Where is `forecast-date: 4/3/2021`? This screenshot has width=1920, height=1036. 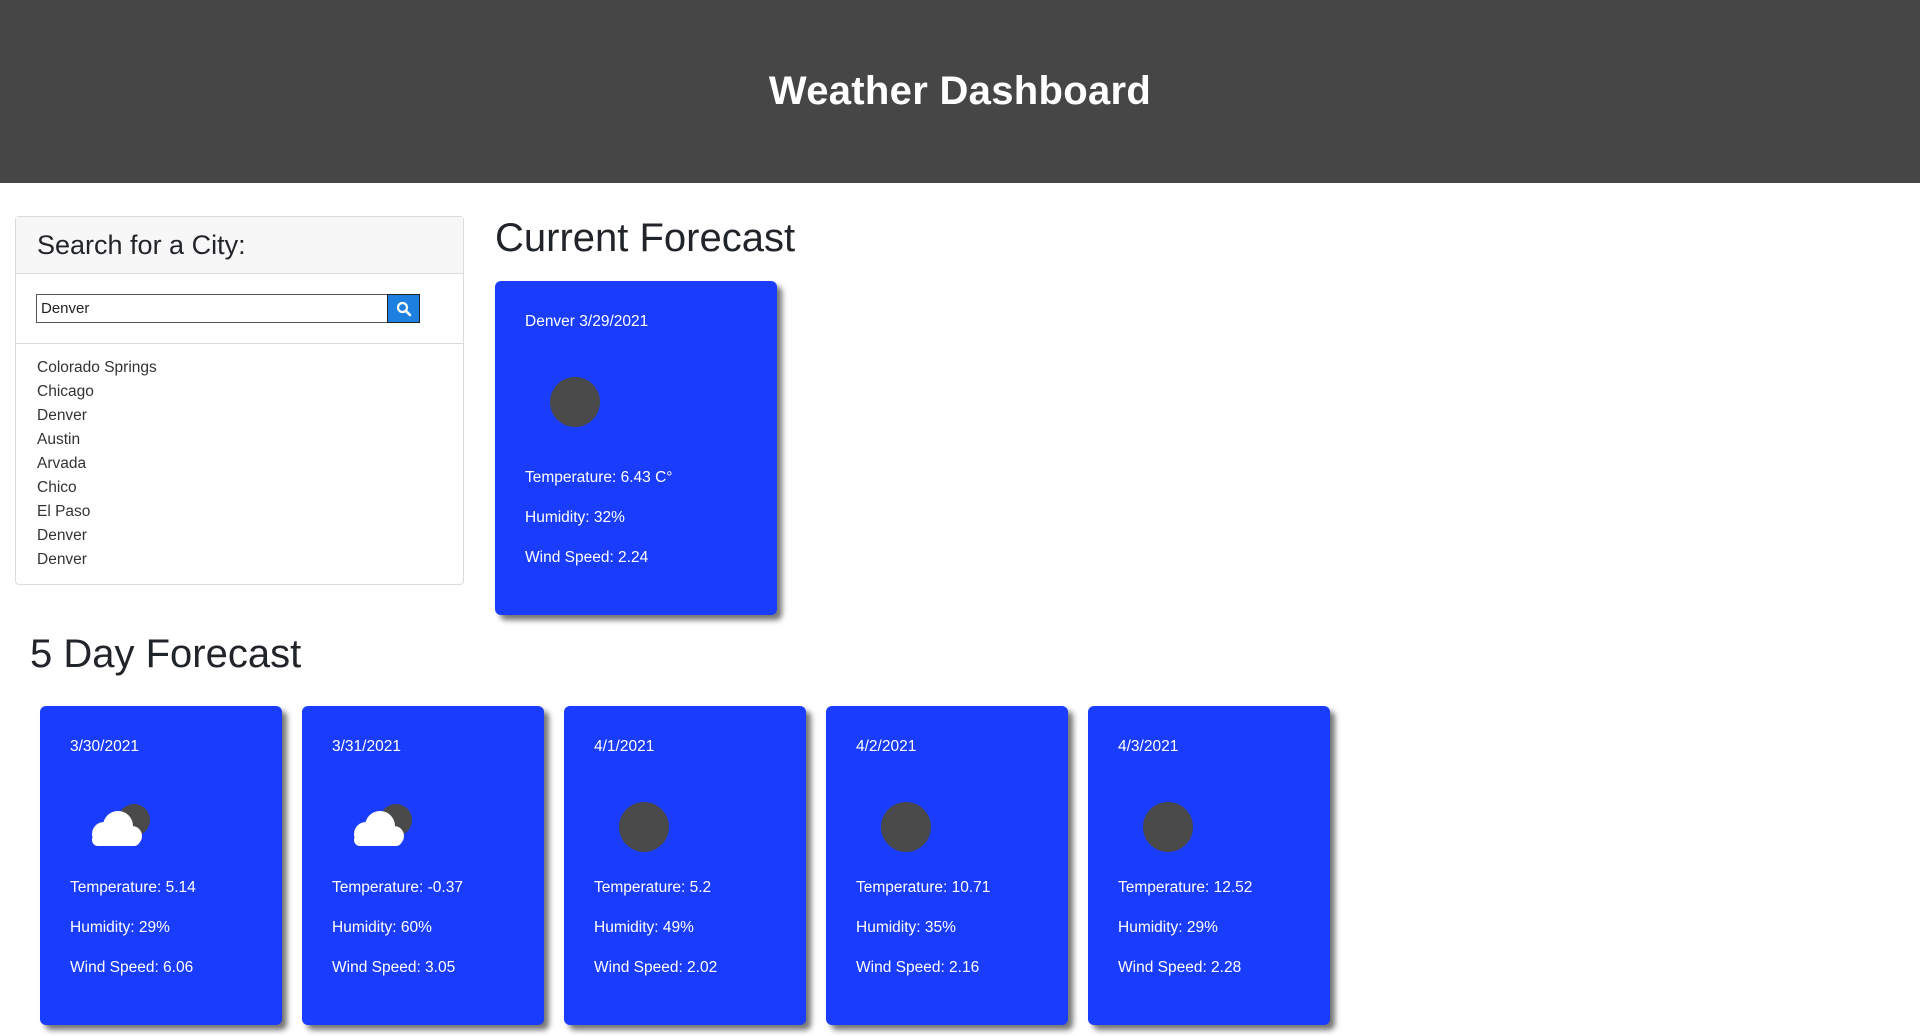
forecast-date: 4/3/2021 is located at coordinates (1148, 746).